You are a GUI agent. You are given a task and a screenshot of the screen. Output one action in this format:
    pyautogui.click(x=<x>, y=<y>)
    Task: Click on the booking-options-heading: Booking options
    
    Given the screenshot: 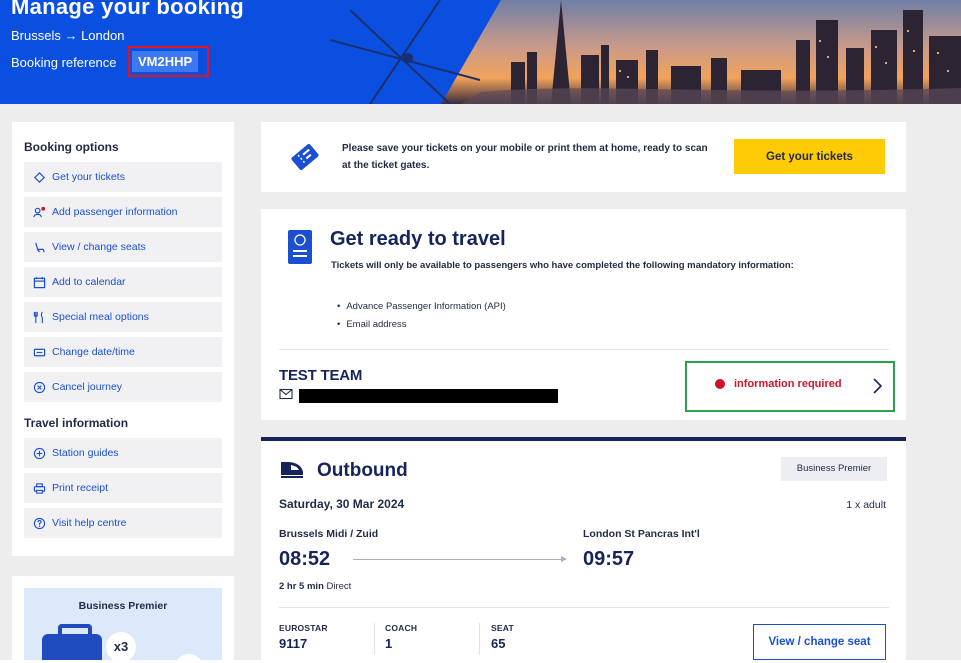 What is the action you would take?
    pyautogui.click(x=71, y=147)
    